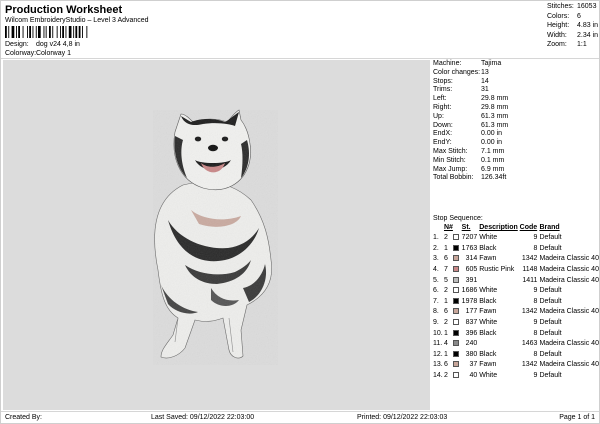  What do you see at coordinates (57, 44) in the screenshot?
I see `design-value: dog v24 4,8 in` at bounding box center [57, 44].